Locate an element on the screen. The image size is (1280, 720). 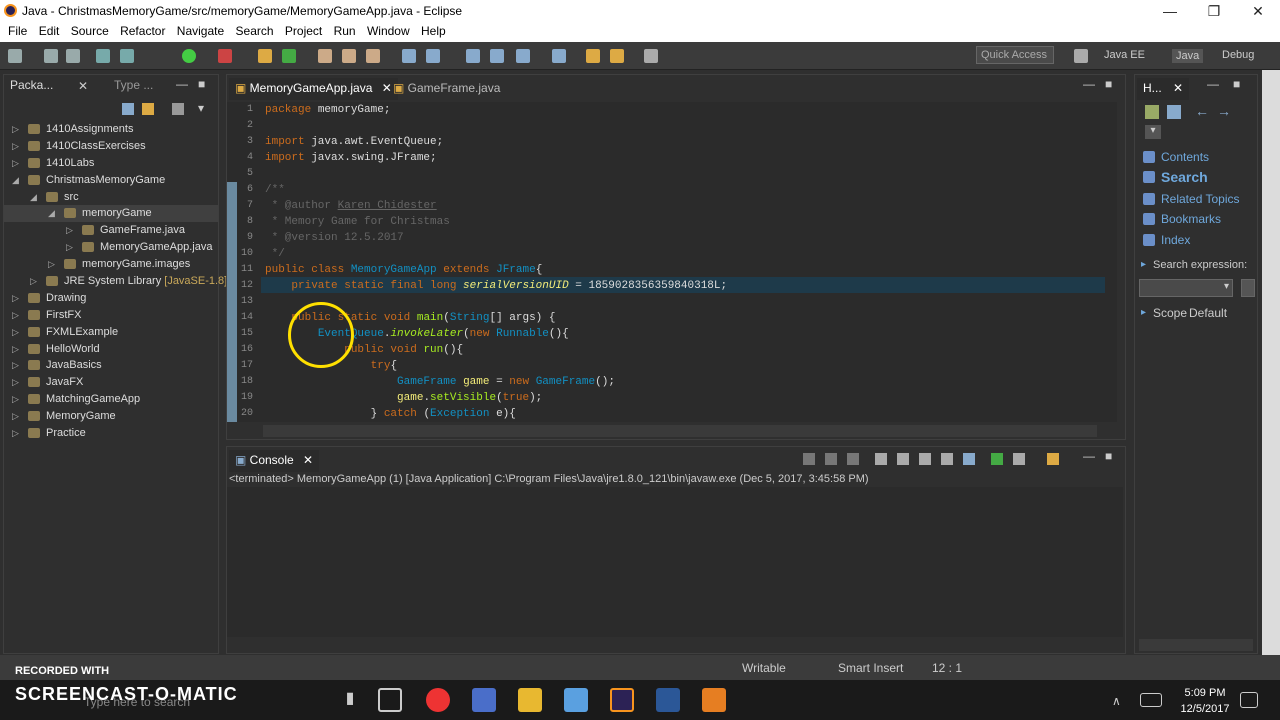
tree-item: ▷ FXMLExample is located at coordinates (111, 332).